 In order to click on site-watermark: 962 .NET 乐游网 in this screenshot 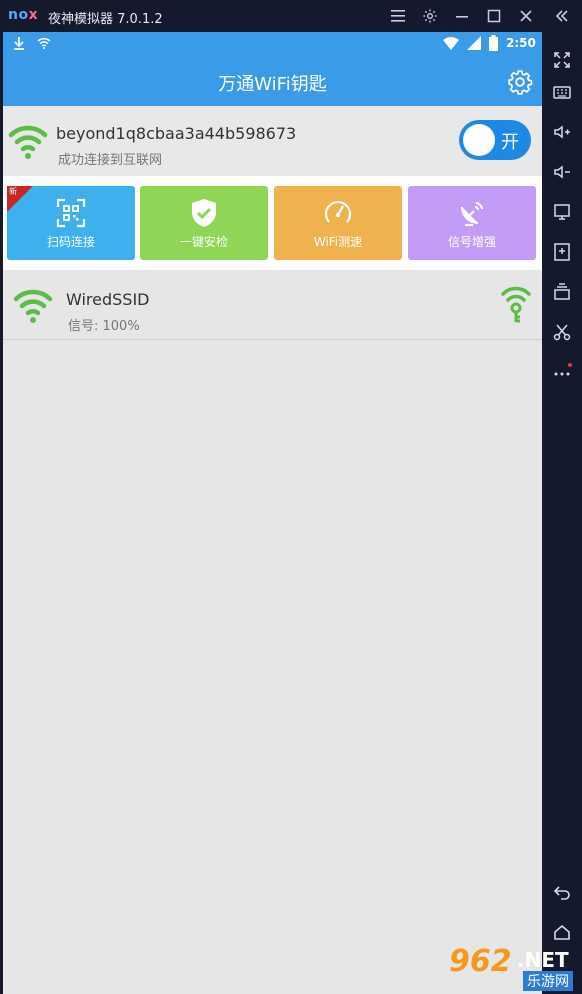, I will do `click(513, 968)`.